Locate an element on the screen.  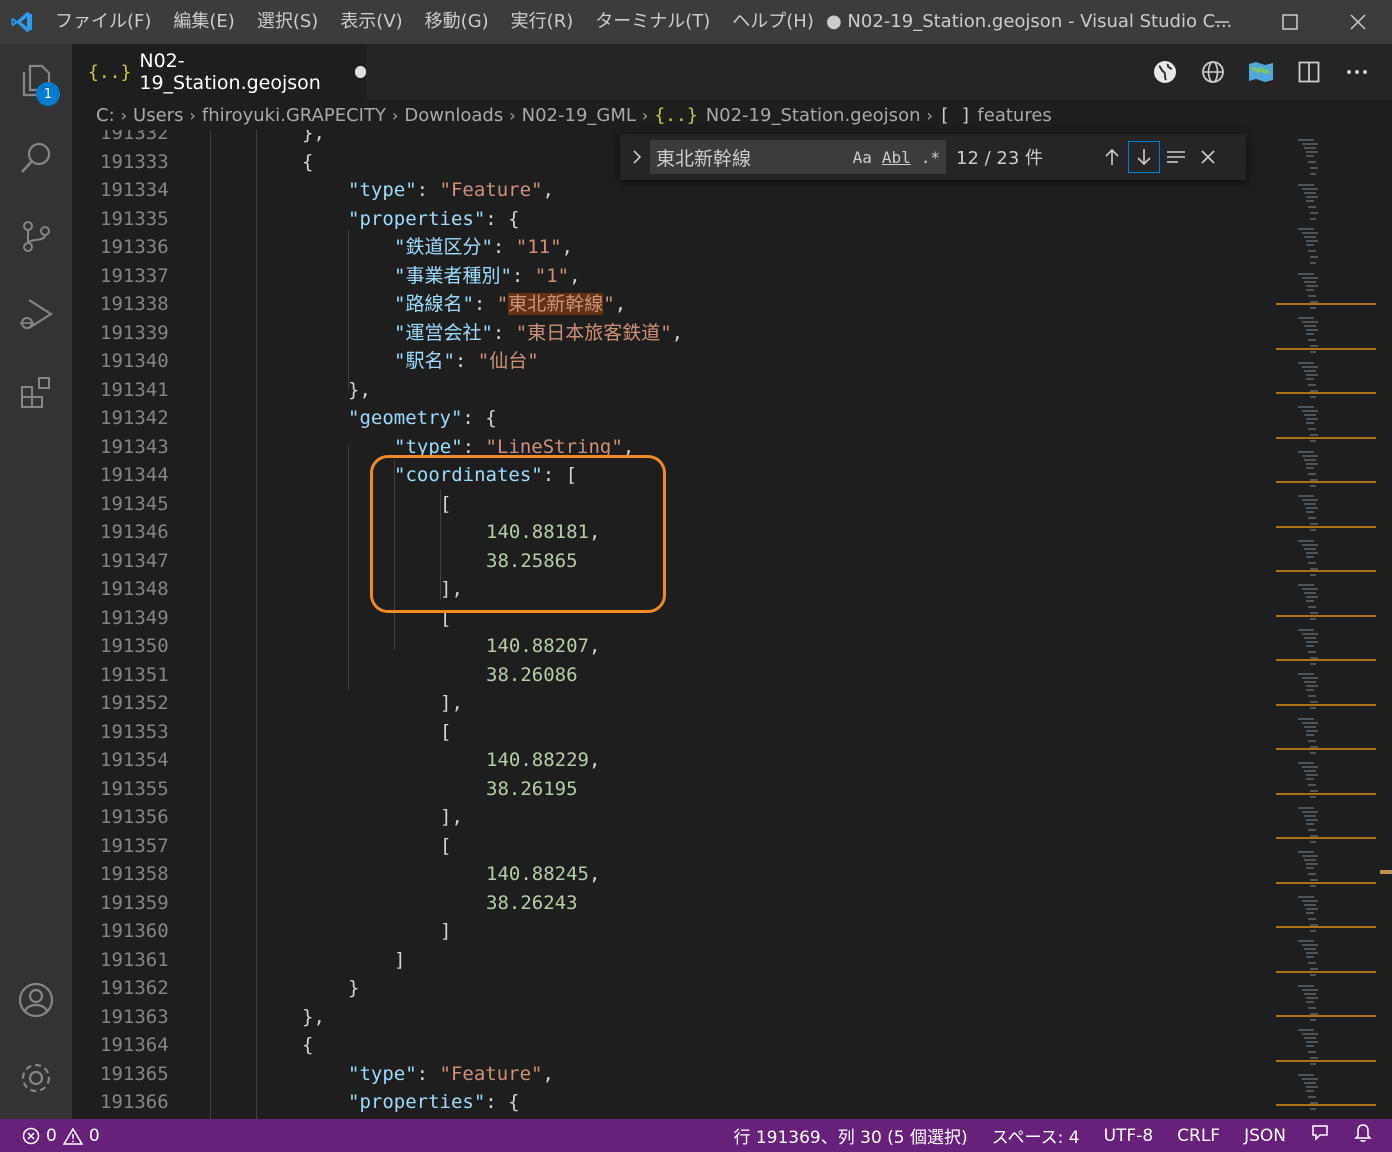
code-line: 191342 "geometry": { is located at coordinates (672, 418).